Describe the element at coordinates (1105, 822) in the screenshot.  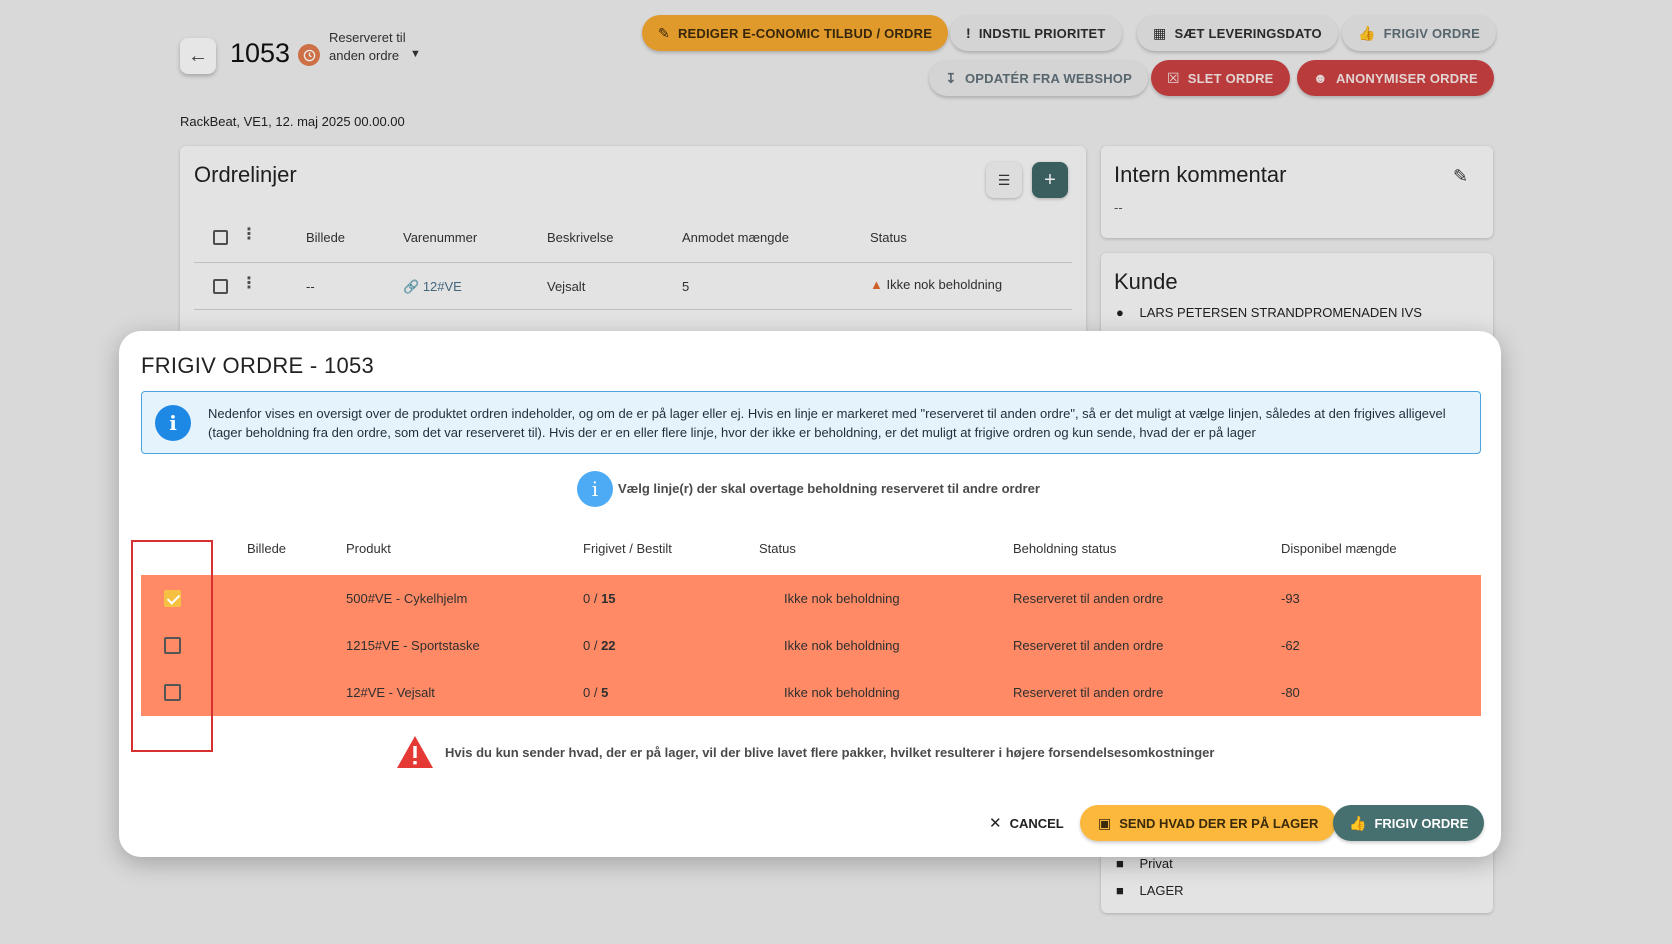
I see `archive-icon: ▣` at that location.